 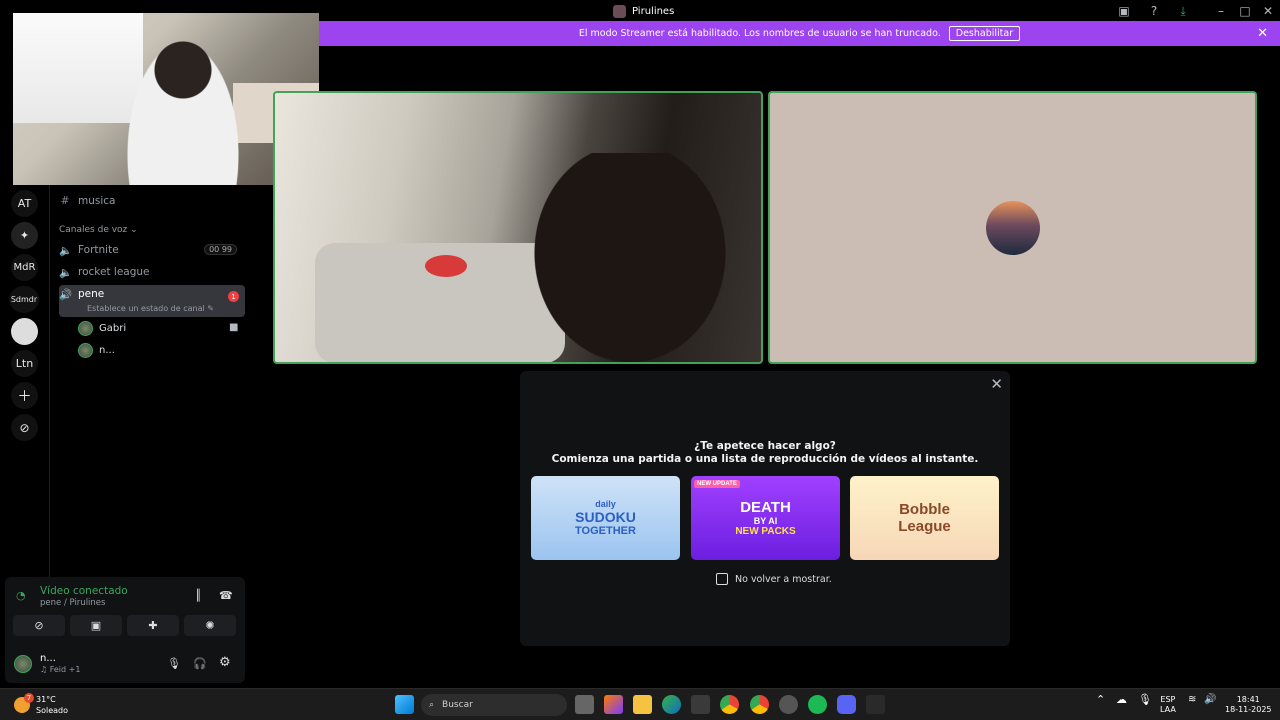 What do you see at coordinates (24, 427) in the screenshot?
I see `discover-icon: ⊘` at bounding box center [24, 427].